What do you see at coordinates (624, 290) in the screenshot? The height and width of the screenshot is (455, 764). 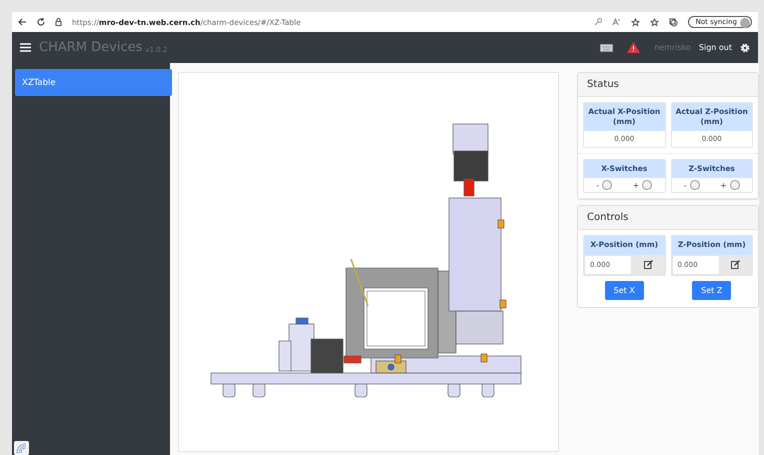 I see `set-button: Set X` at bounding box center [624, 290].